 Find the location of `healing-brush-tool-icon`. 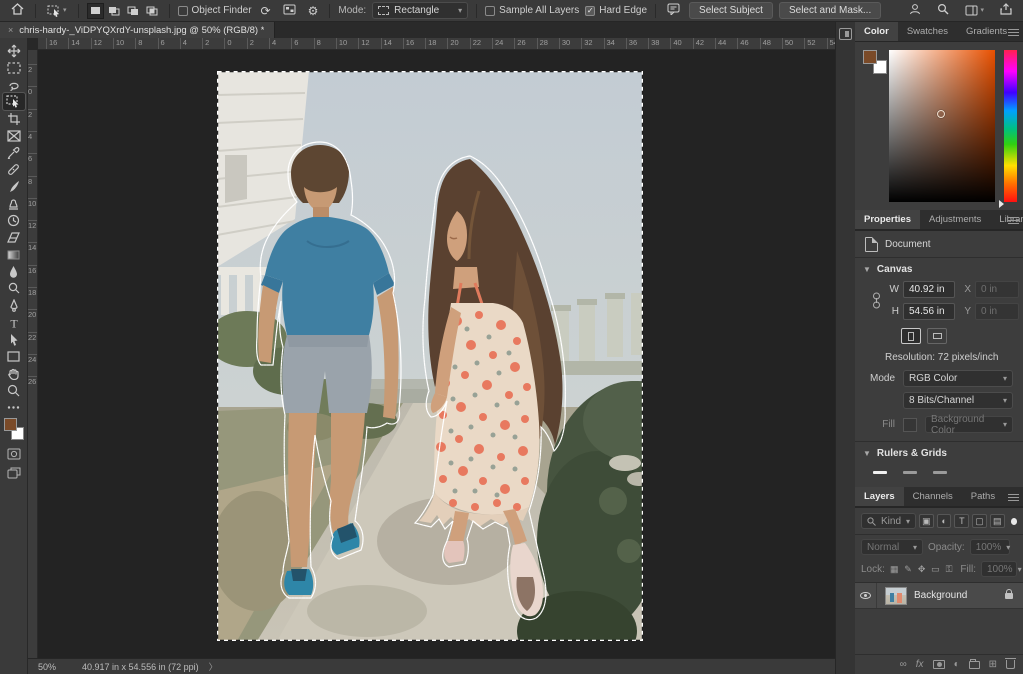

healing-brush-tool-icon is located at coordinates (14, 169).